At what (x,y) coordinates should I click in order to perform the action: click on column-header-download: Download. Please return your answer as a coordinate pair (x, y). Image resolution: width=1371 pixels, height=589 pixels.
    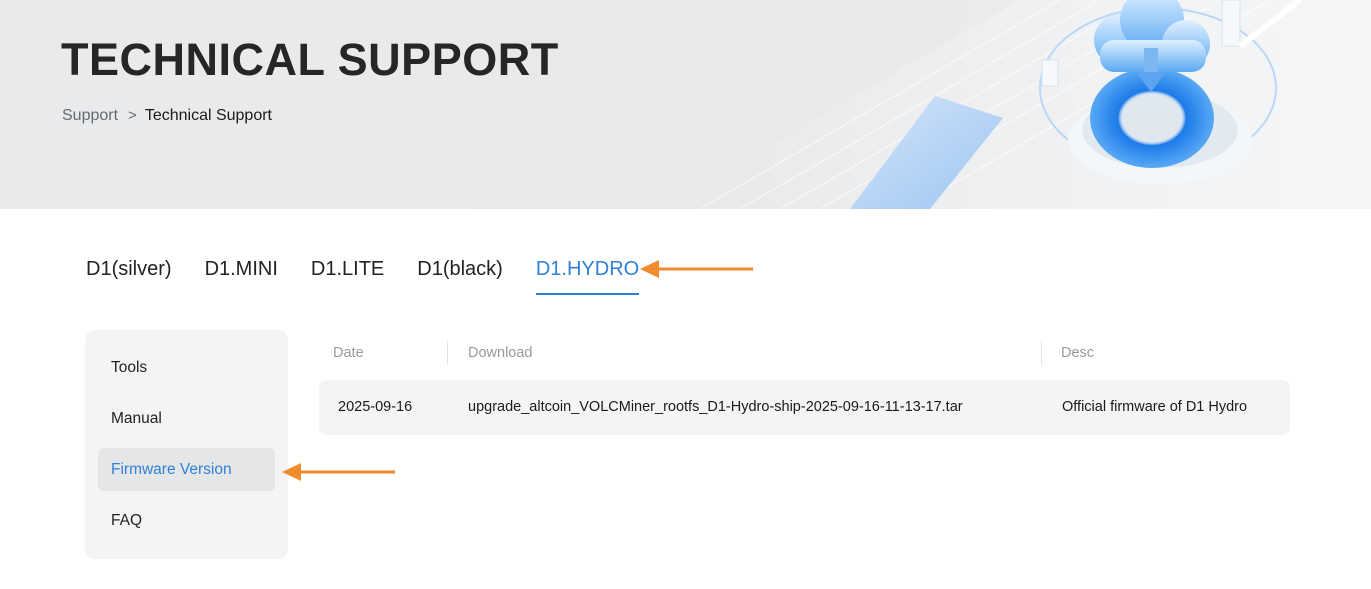
    Looking at the image, I should click on (500, 353).